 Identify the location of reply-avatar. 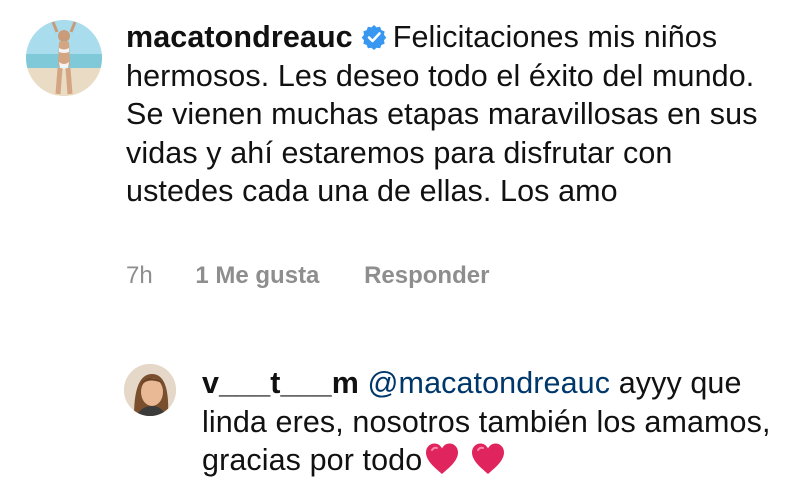
(150, 390).